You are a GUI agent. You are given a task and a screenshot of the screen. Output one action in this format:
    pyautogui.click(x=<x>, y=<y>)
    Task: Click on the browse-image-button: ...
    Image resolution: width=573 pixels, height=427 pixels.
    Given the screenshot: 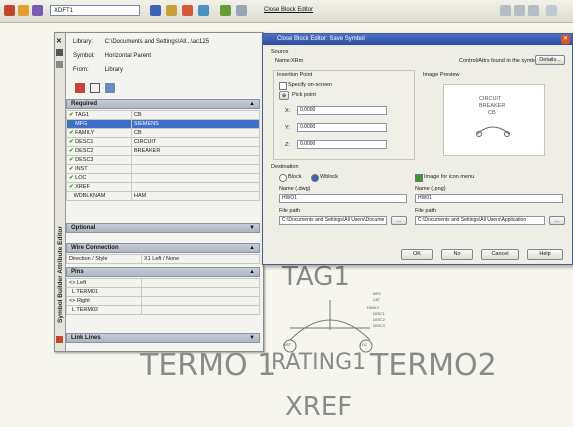 What is the action you would take?
    pyautogui.click(x=557, y=220)
    